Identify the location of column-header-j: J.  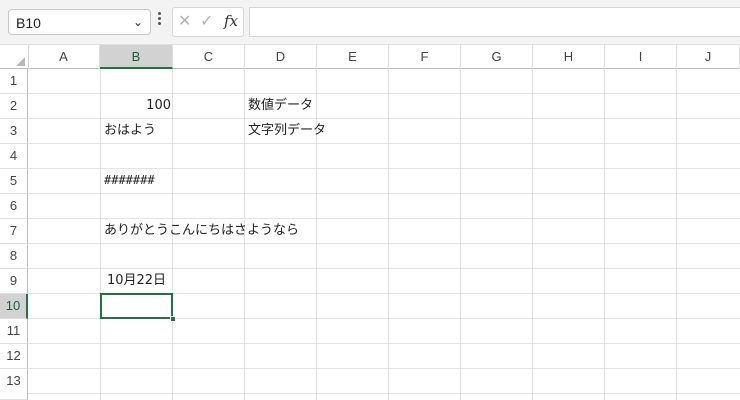
(708, 57).